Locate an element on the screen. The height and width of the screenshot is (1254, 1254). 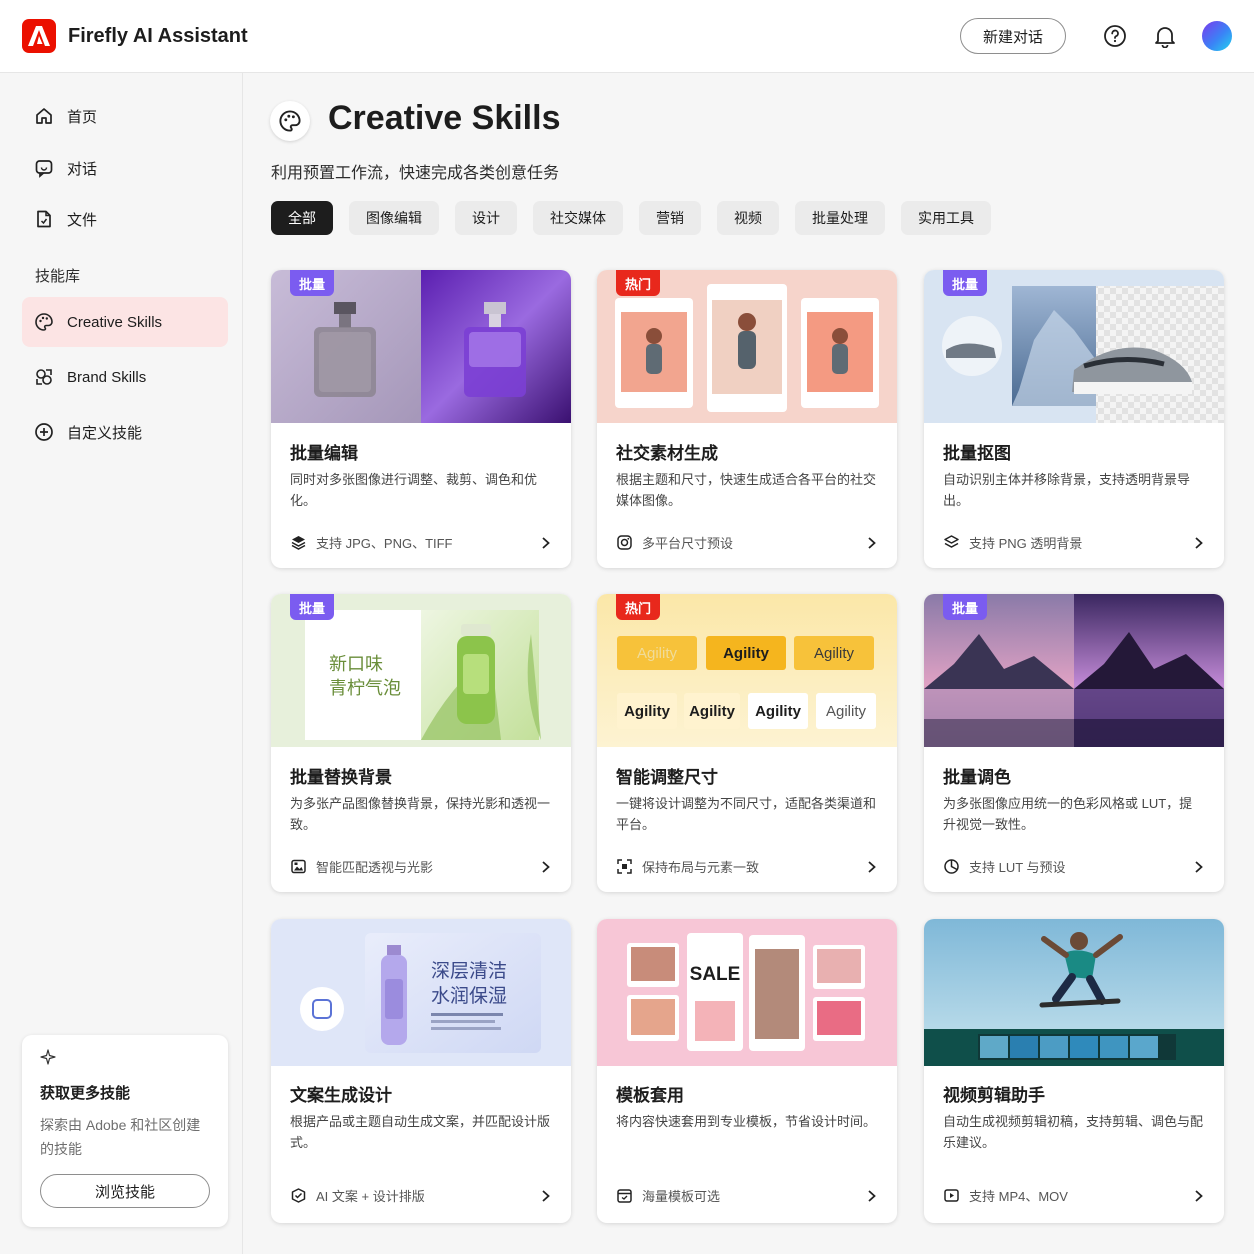
new-chat-button: 新建对话 is located at coordinates (1012, 36).